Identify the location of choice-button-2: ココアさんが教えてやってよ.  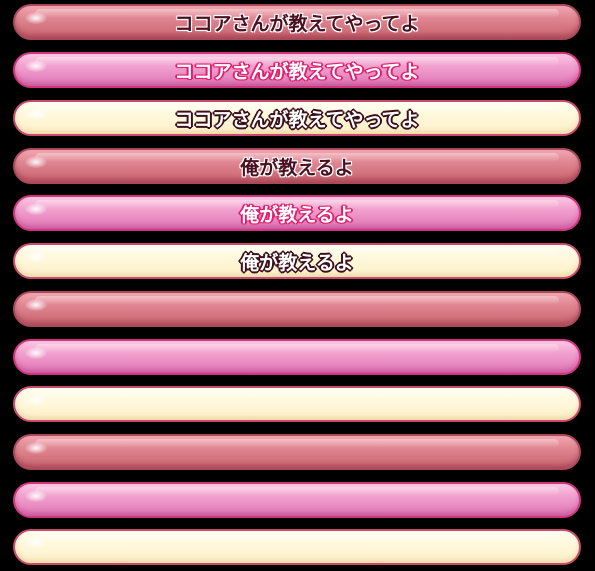
(297, 70).